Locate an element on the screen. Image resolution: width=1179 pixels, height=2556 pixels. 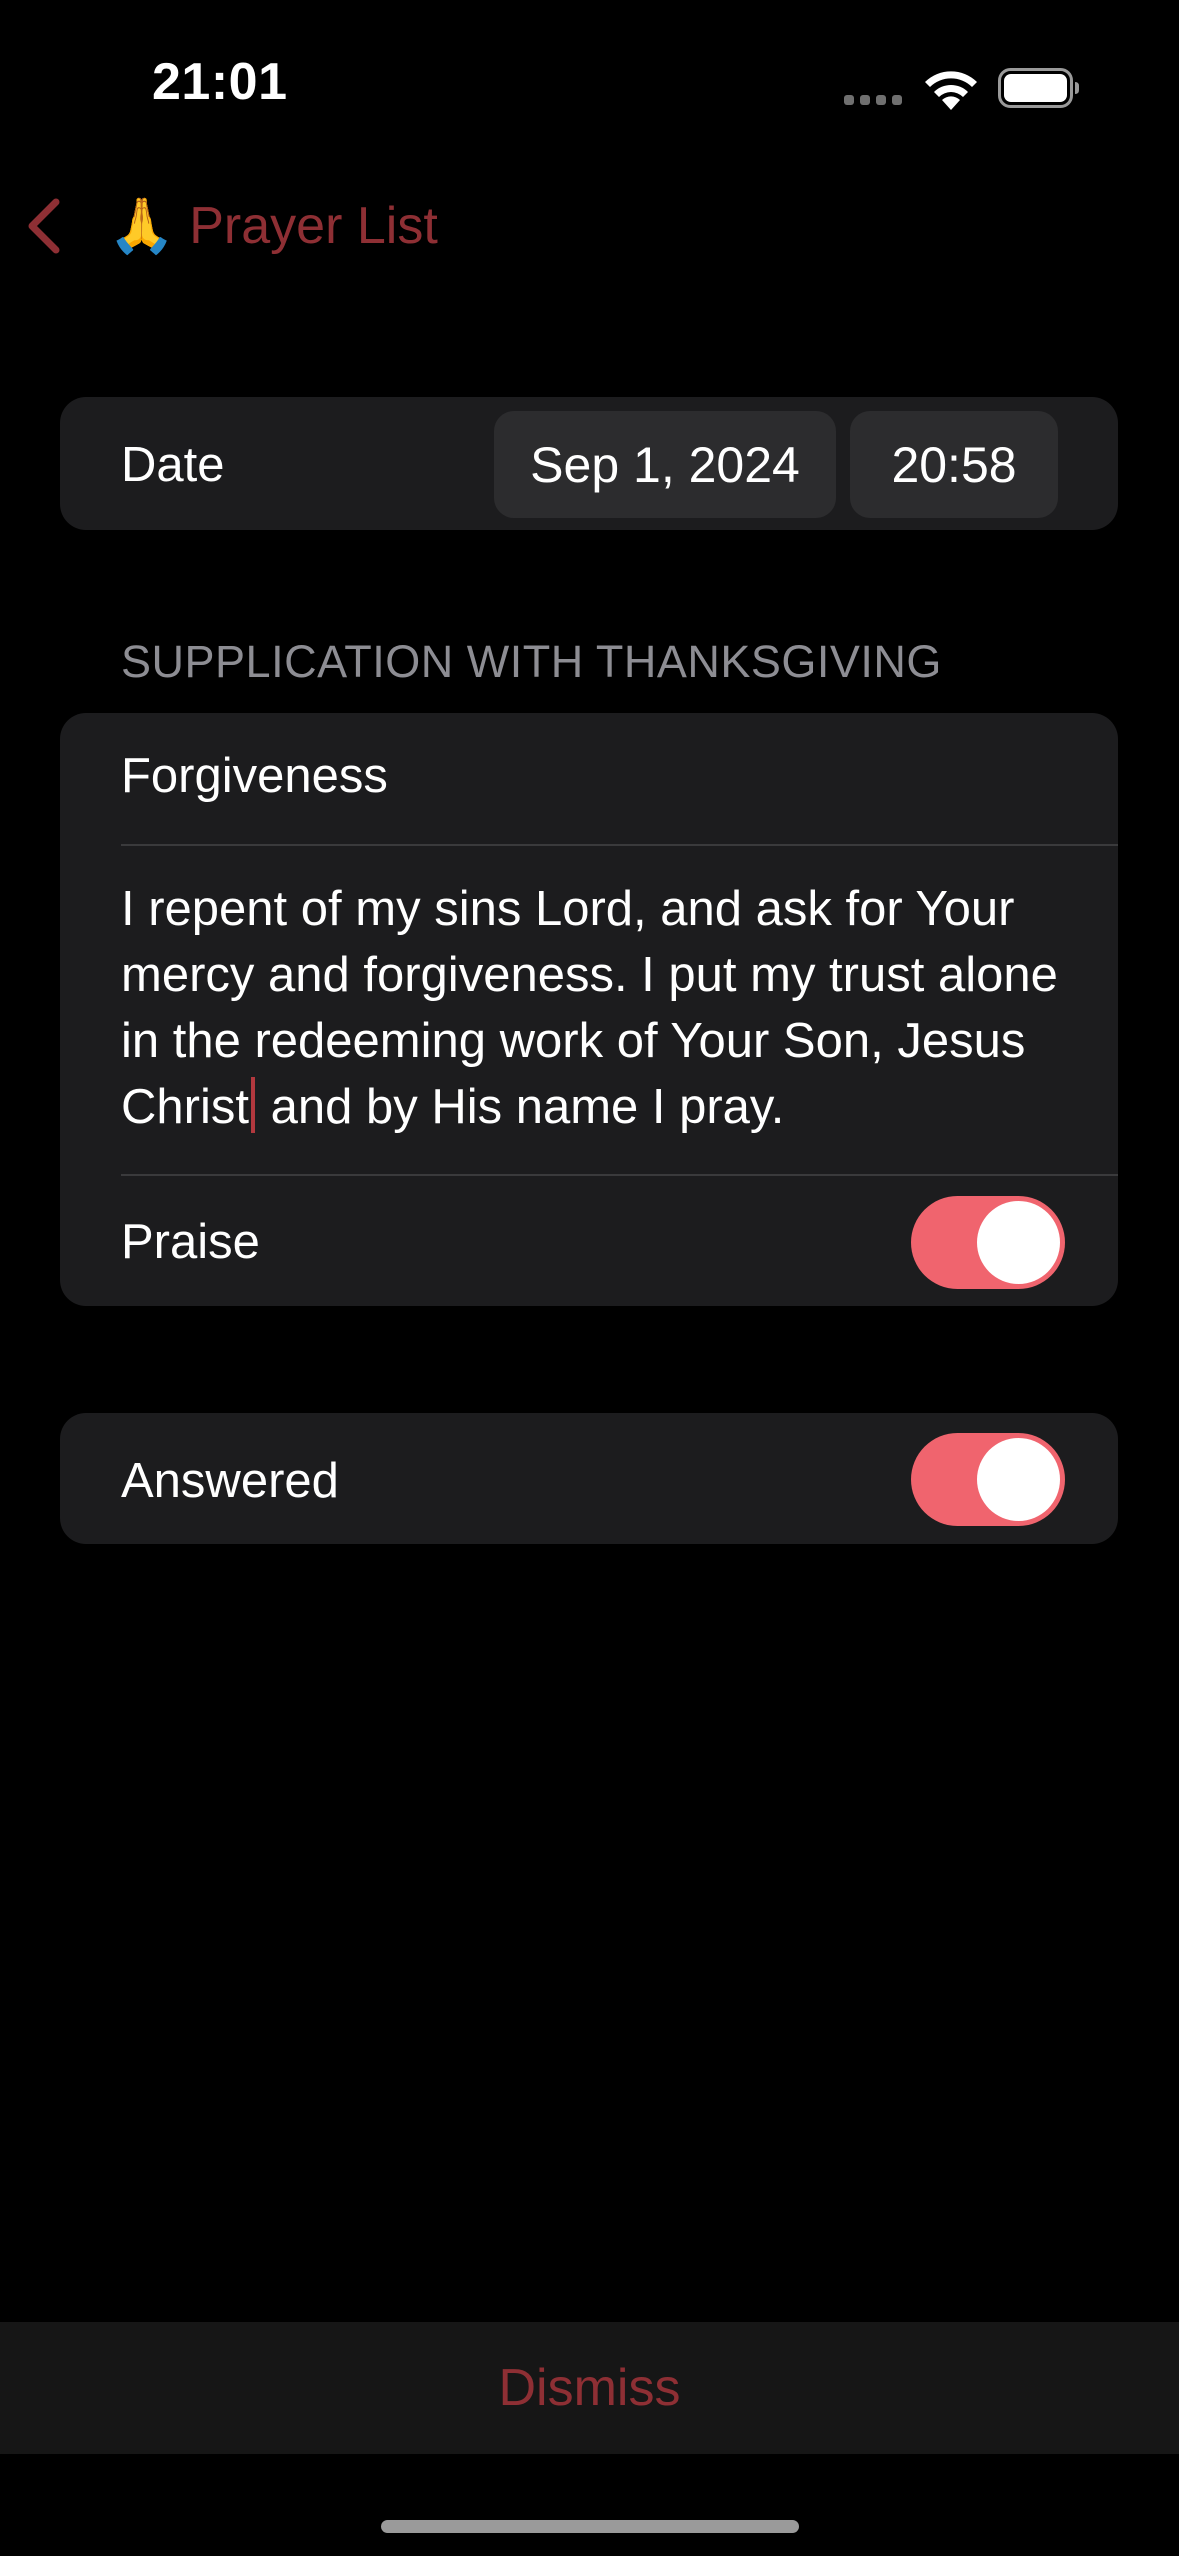
back-button: 🙏 Prayer List is located at coordinates (229, 226).